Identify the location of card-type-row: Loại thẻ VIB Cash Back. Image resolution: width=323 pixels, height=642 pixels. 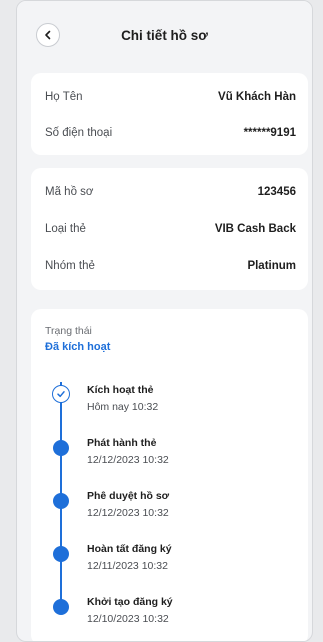
(163, 229).